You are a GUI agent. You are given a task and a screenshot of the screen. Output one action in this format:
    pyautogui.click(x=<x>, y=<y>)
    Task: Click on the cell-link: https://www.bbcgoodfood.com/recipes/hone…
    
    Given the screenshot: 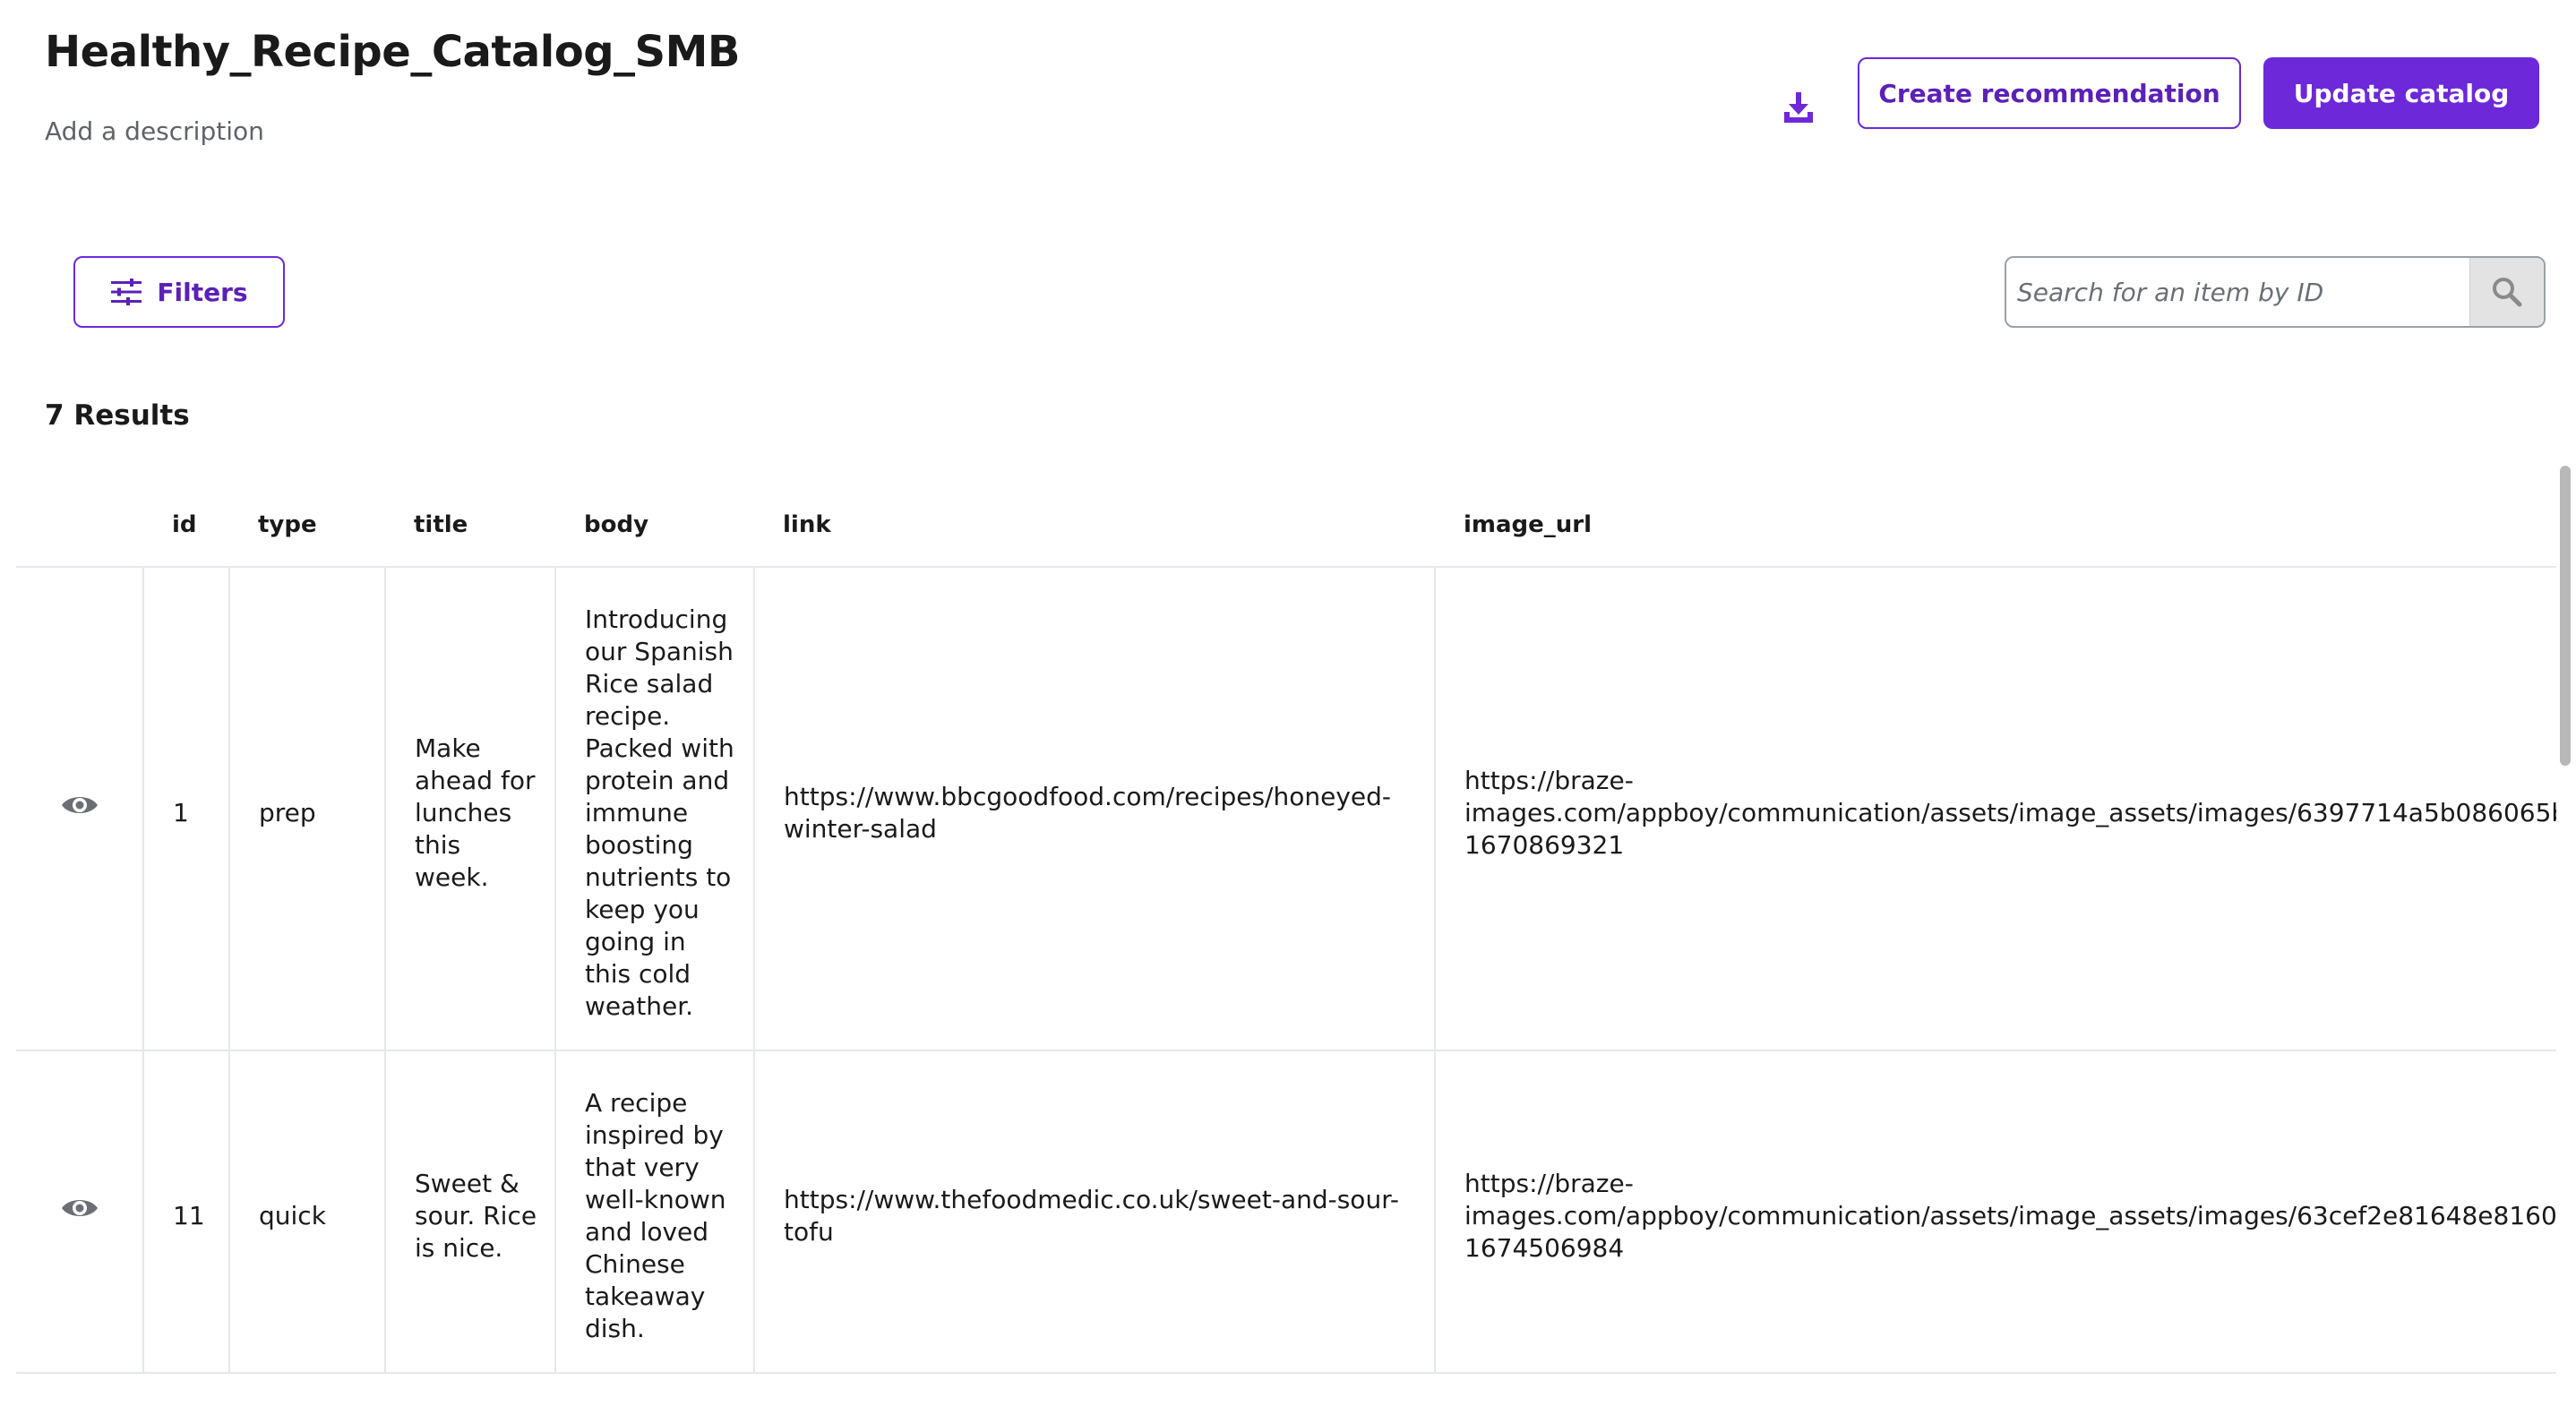 What is the action you would take?
    pyautogui.click(x=1095, y=809)
    